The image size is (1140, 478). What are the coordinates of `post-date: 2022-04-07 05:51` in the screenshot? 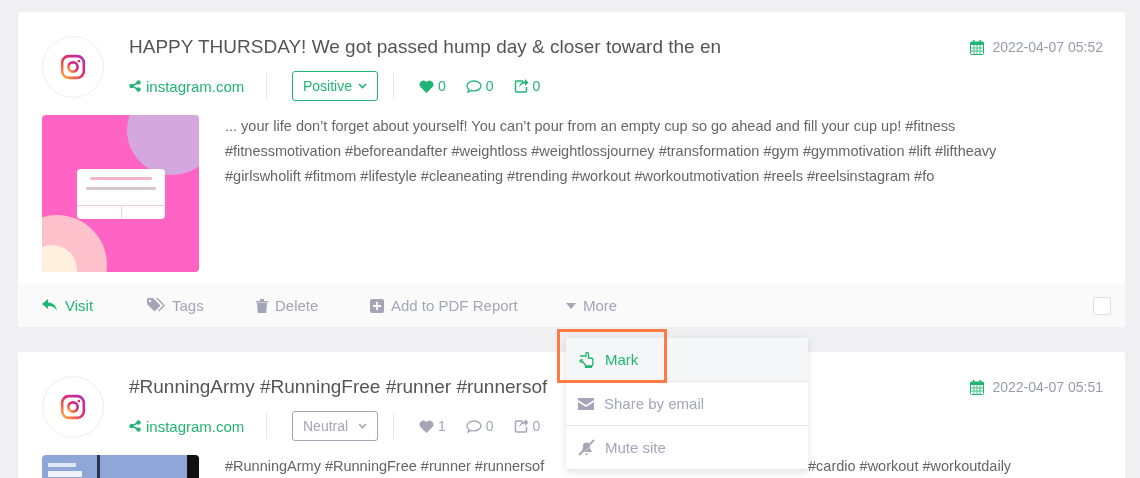 It's located at (1047, 387).